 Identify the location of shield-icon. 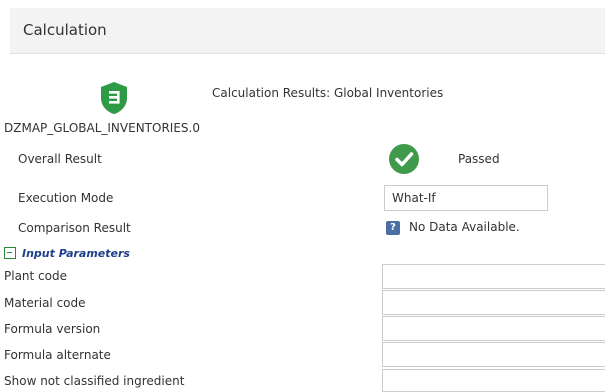
(114, 98).